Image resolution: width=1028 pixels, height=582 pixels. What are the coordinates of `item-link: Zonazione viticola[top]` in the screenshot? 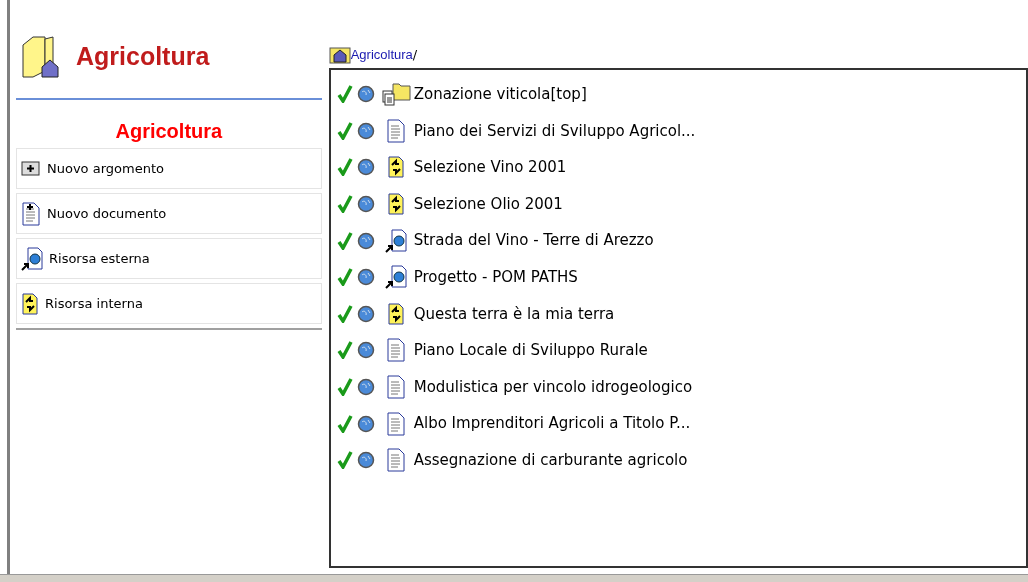 It's located at (500, 94).